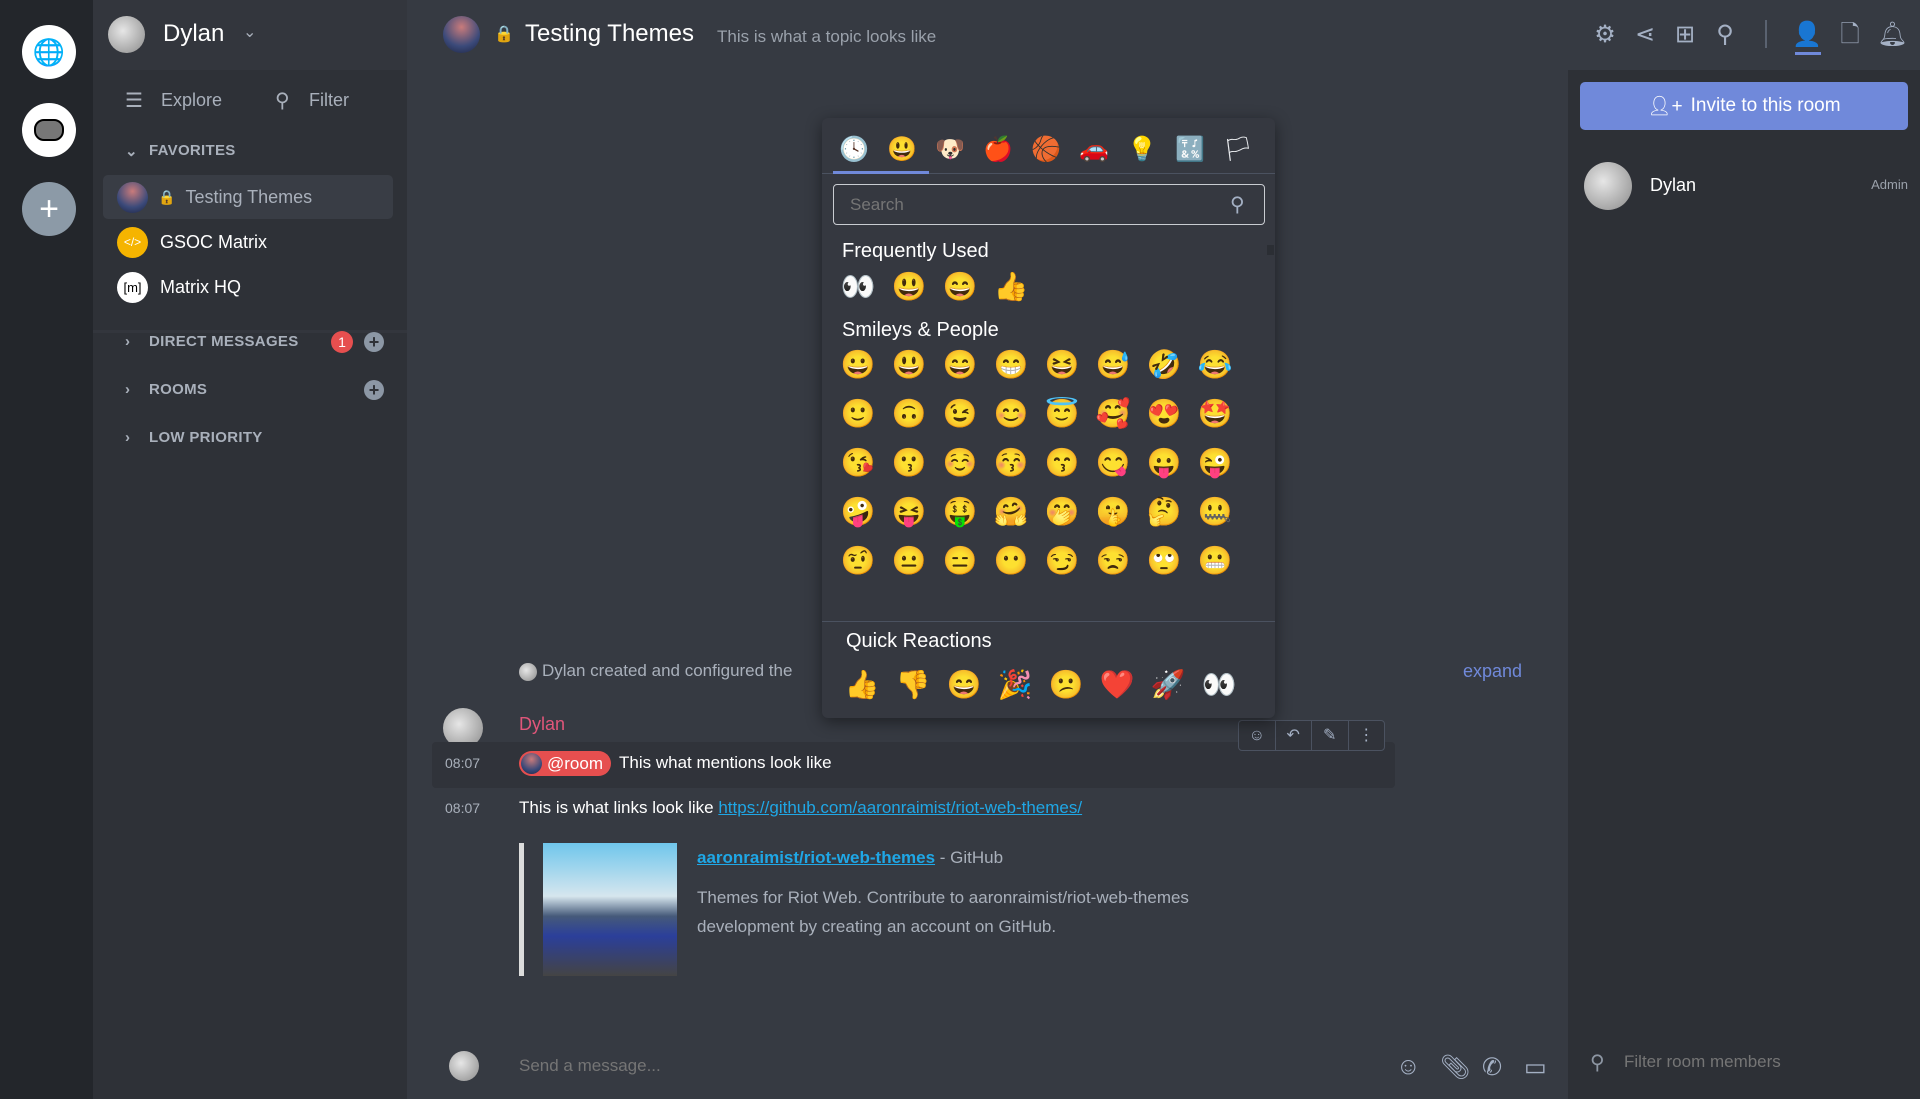  I want to click on emoji-button: 😬, so click(1215, 560).